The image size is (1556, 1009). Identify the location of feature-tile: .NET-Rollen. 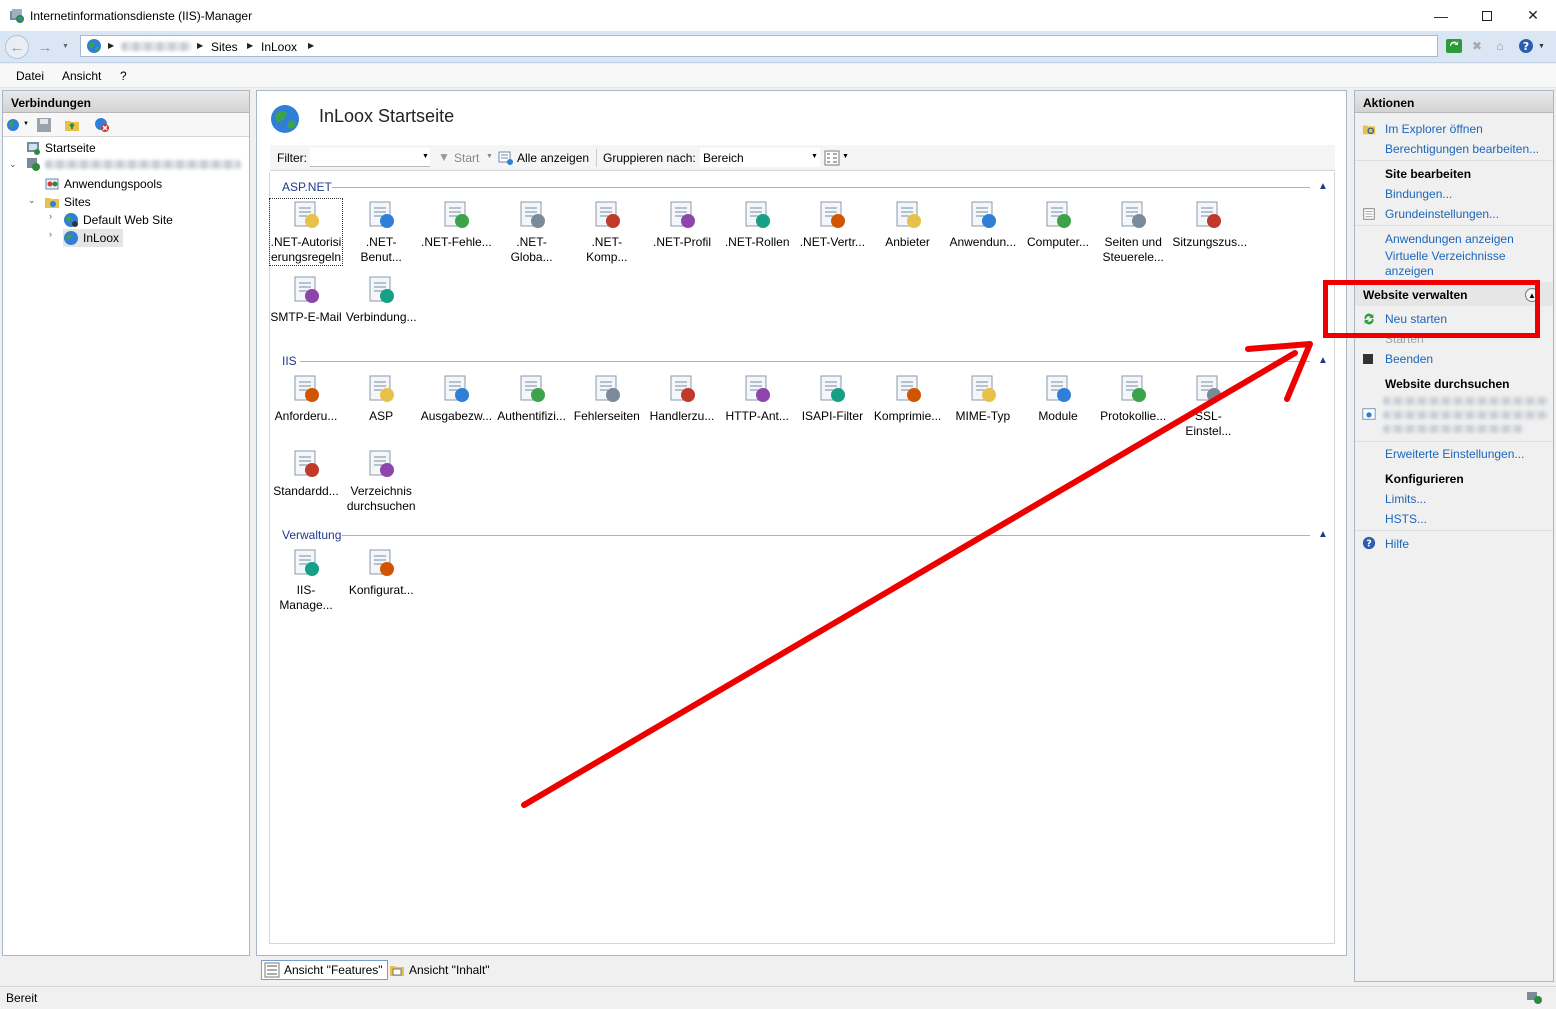
(757, 224).